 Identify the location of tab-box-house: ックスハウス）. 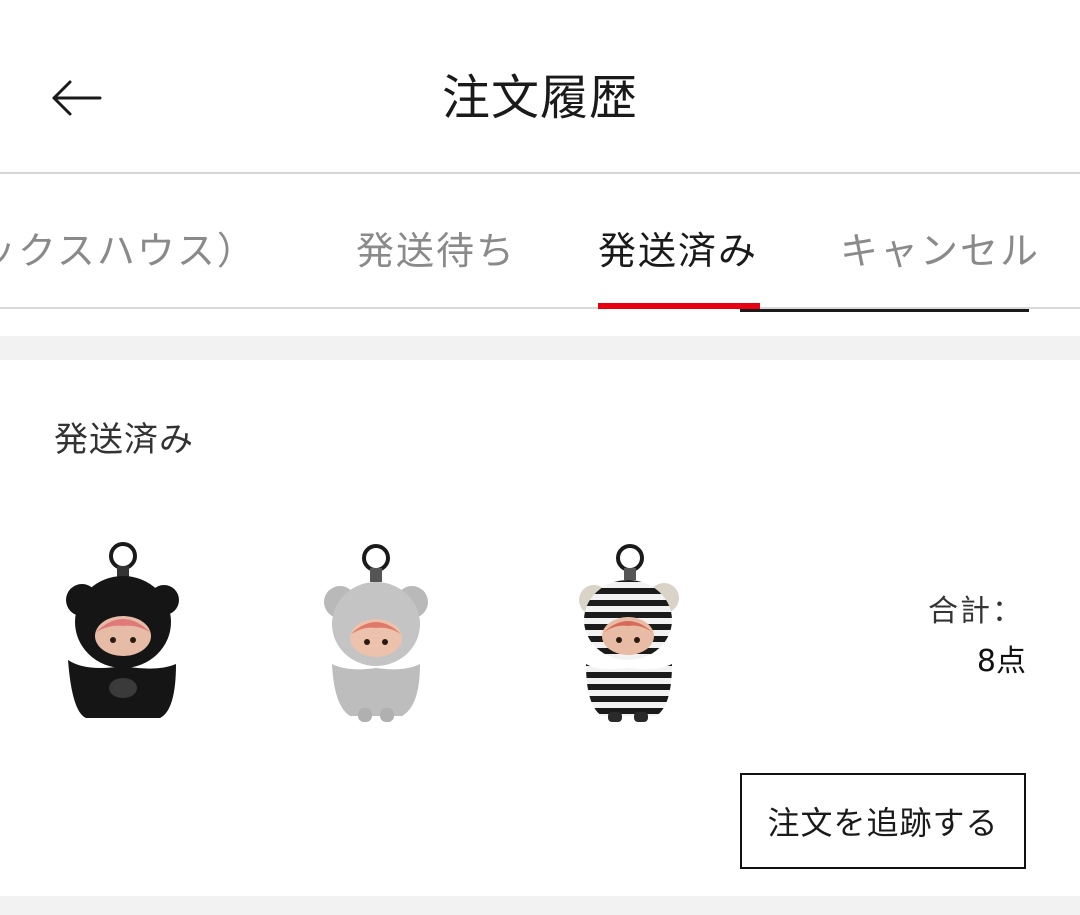
(128, 251).